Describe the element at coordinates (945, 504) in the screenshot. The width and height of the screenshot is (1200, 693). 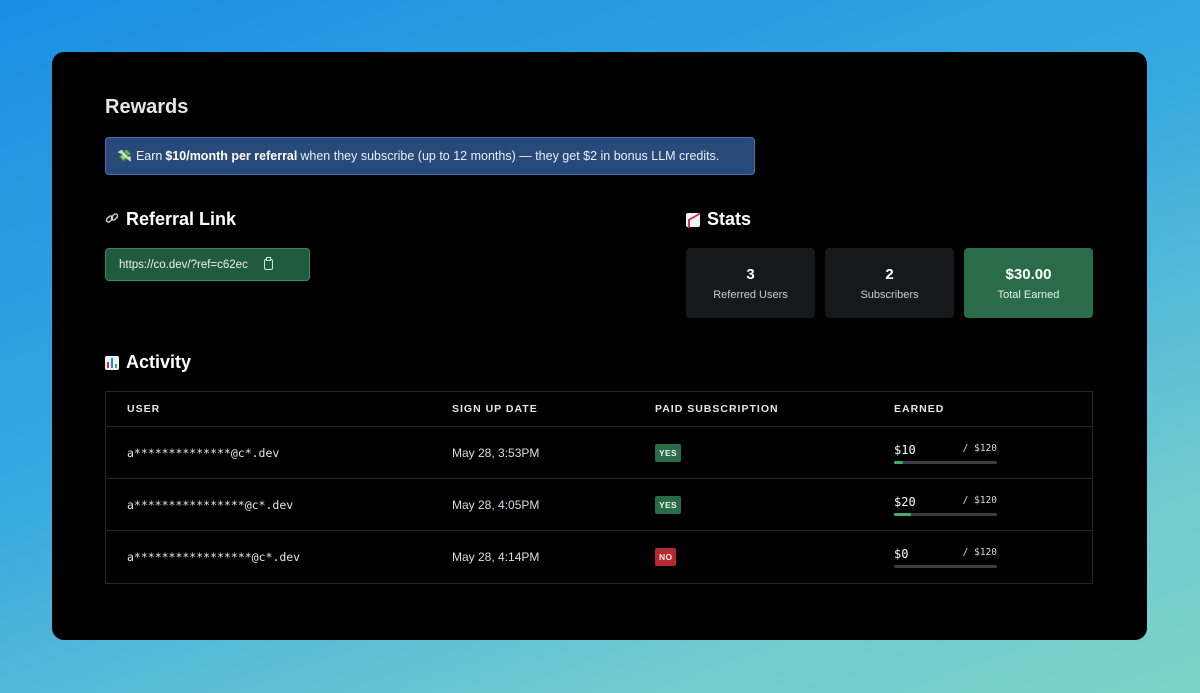
I see `earned-cell: $20 / $120` at that location.